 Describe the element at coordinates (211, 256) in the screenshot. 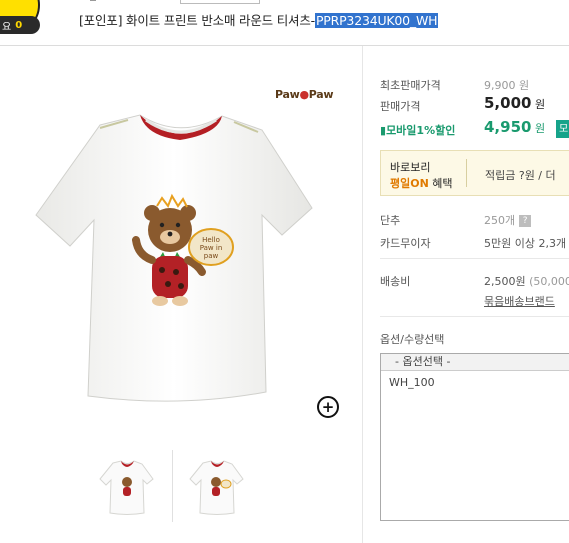

I see `bubble-line-3: paw` at that location.